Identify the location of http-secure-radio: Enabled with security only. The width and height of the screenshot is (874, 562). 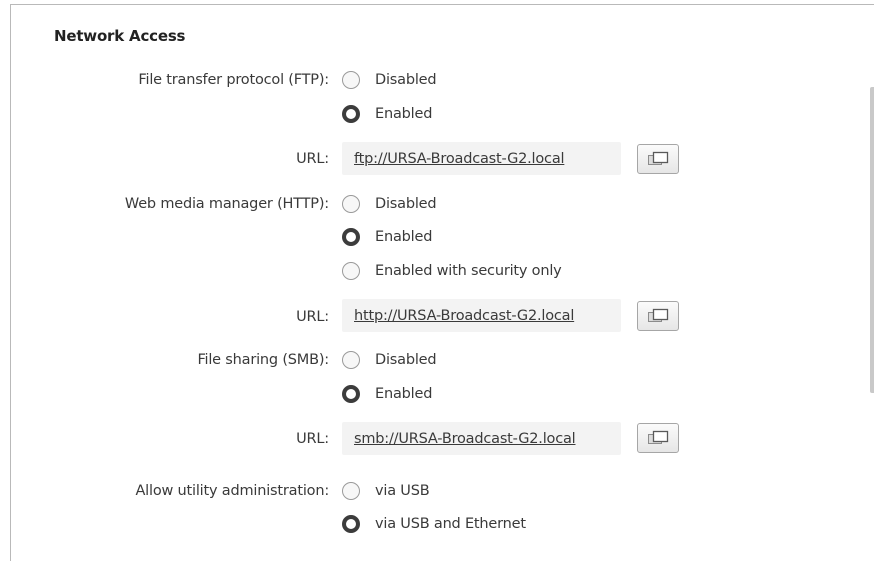
(452, 271).